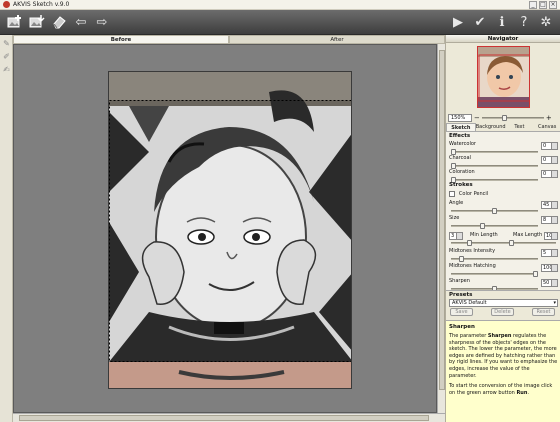  Describe the element at coordinates (549, 146) in the screenshot. I see `watercolor-input: 0` at that location.